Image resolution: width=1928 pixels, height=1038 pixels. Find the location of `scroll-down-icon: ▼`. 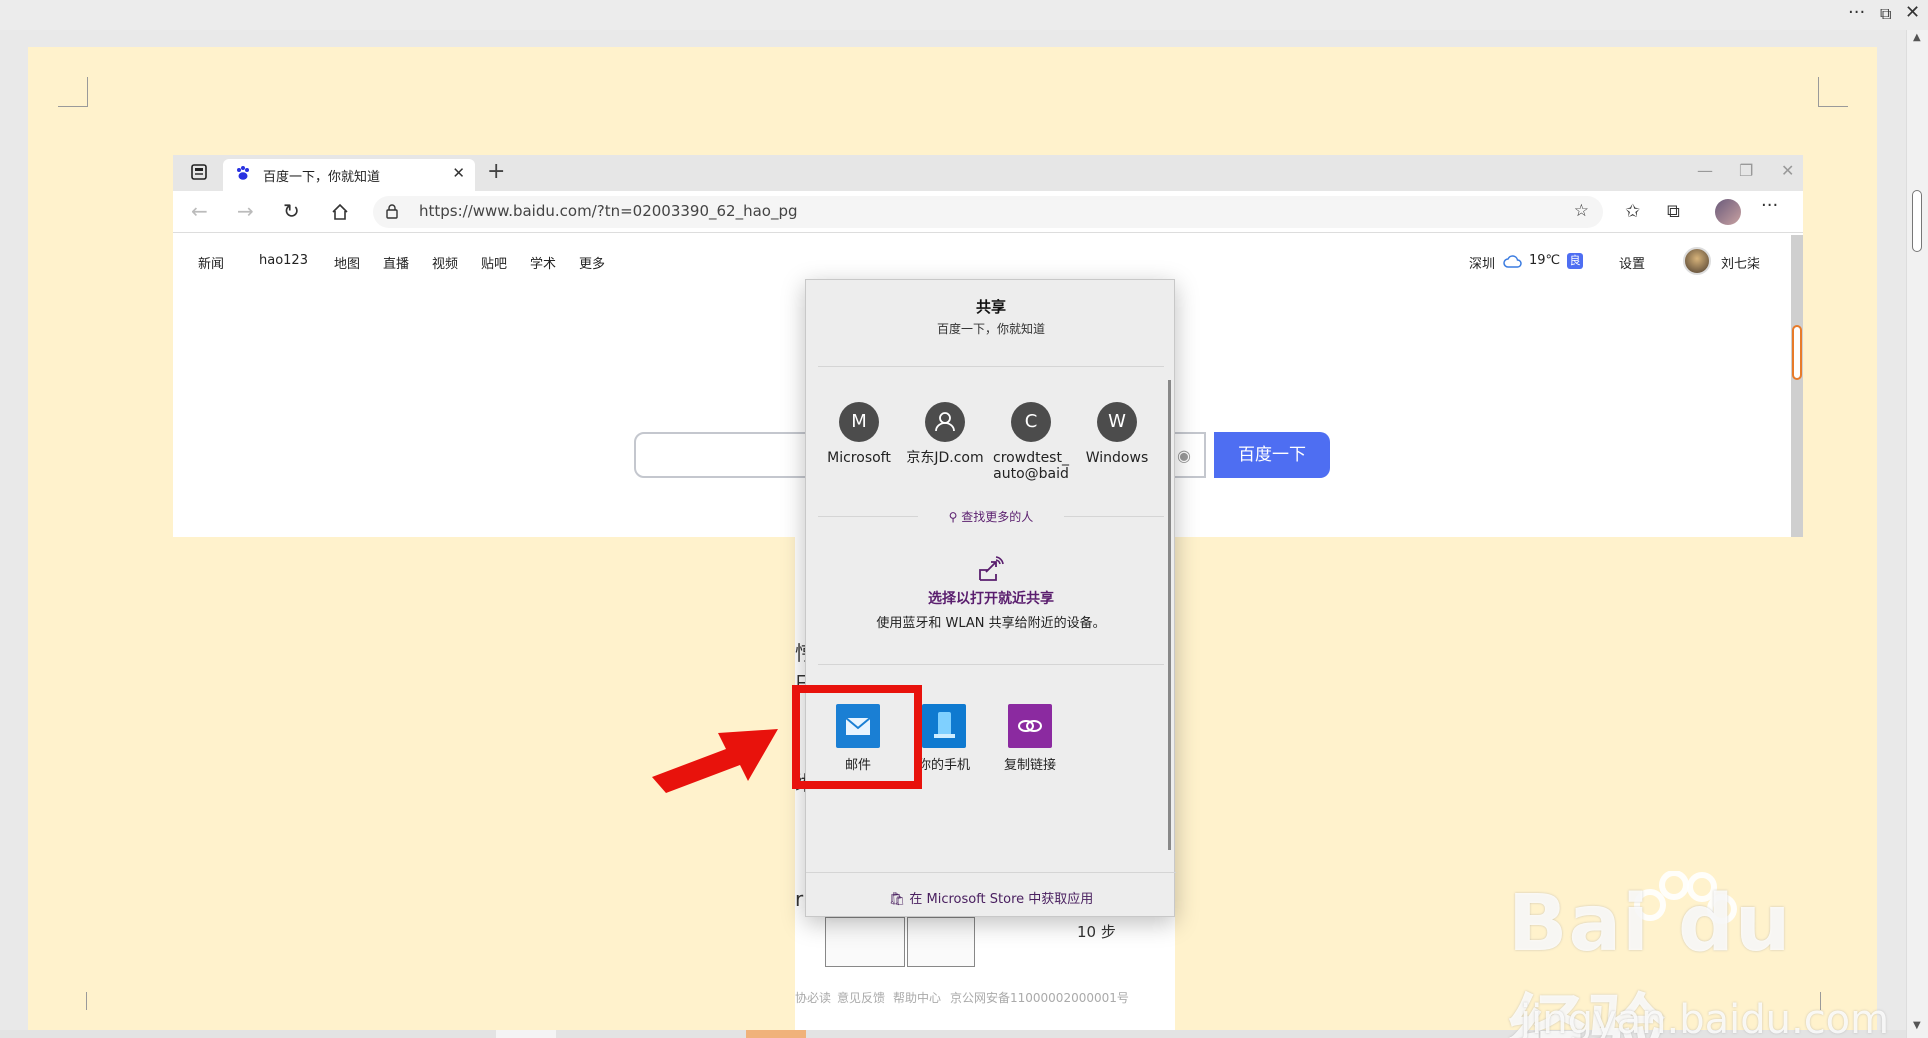

scroll-down-icon: ▼ is located at coordinates (1917, 1025).